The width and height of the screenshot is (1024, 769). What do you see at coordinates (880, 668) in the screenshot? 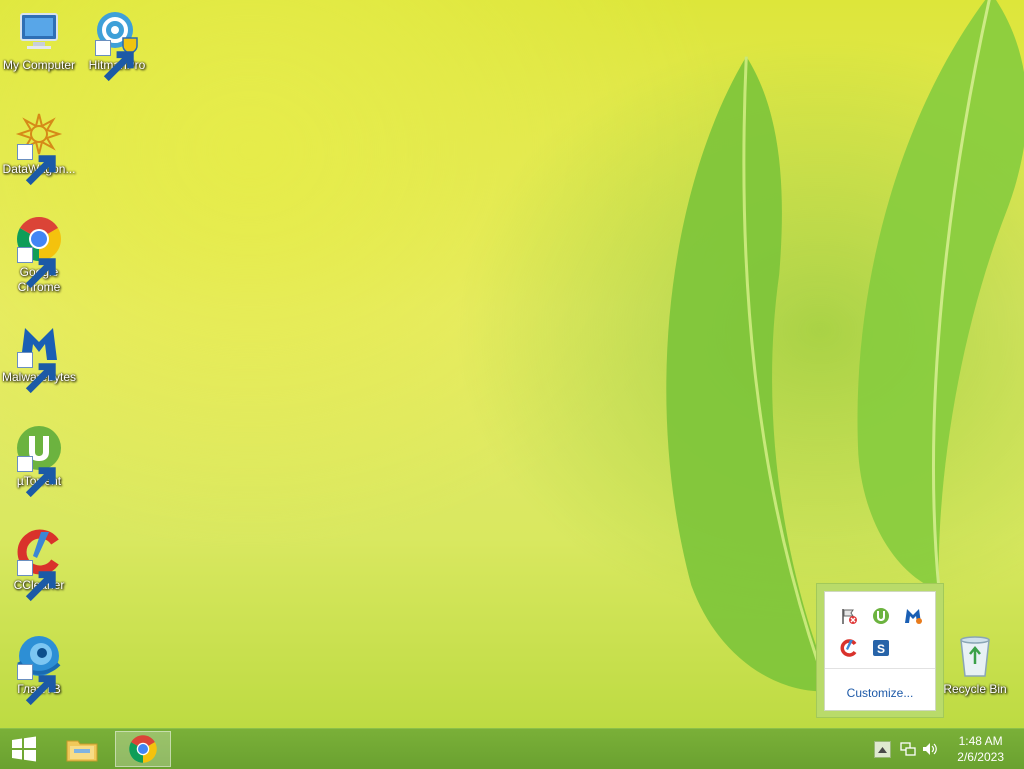
I see `popup-divider` at bounding box center [880, 668].